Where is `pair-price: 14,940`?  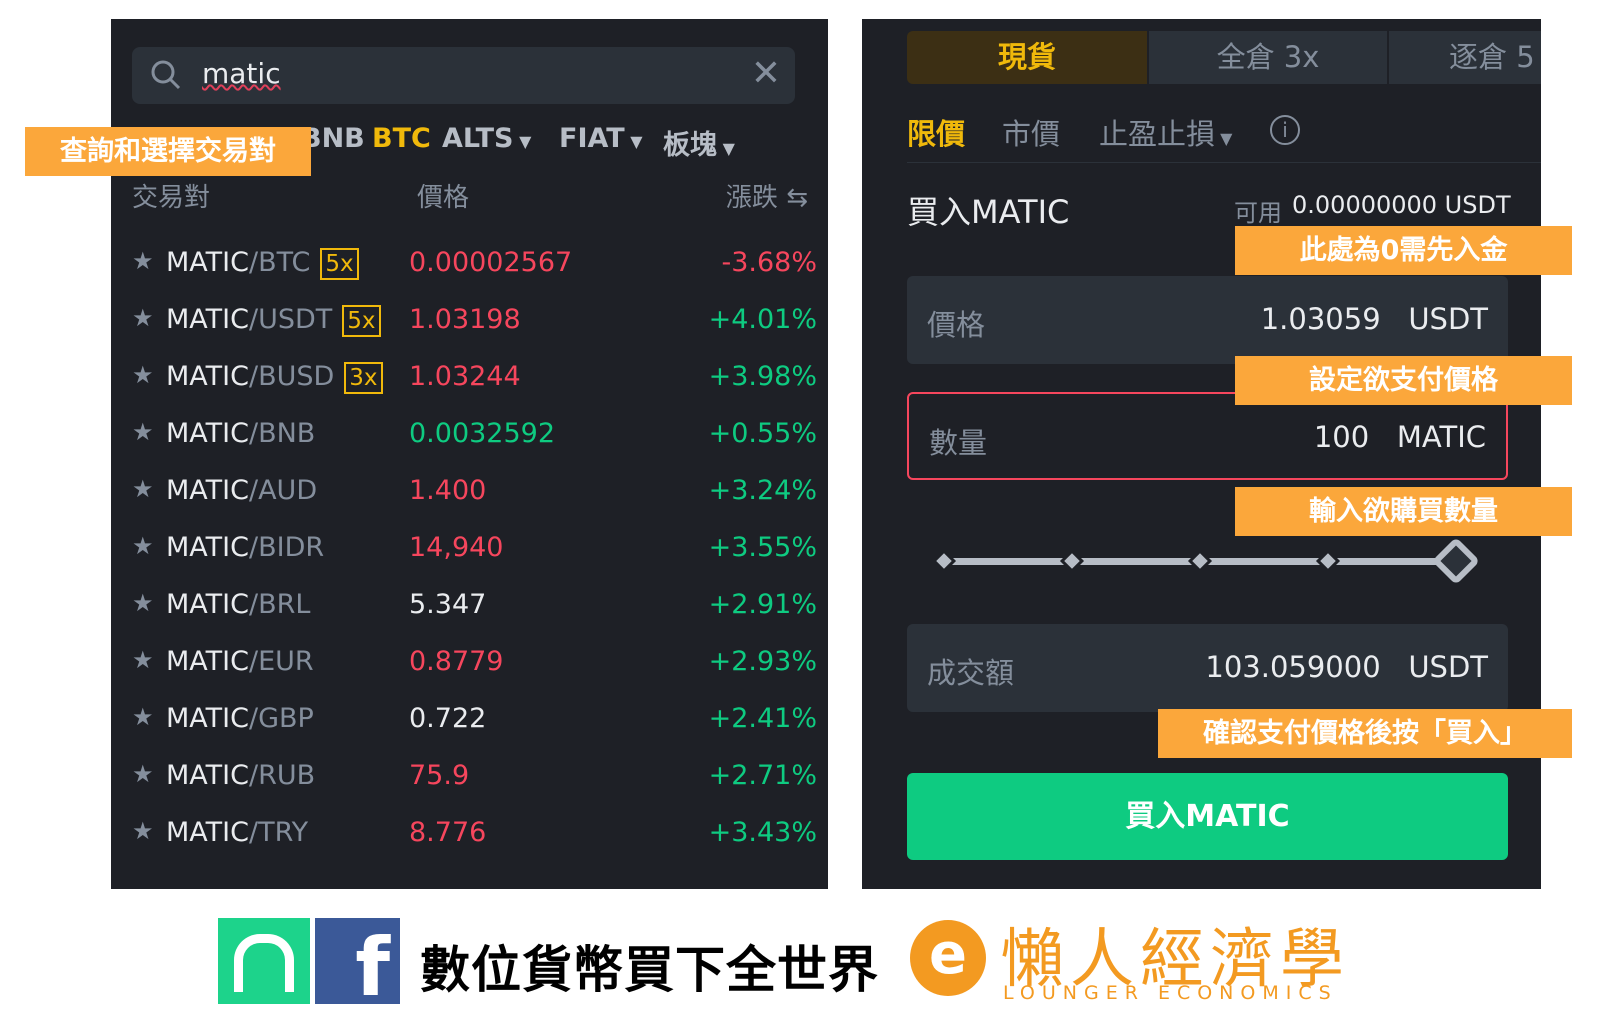 pair-price: 14,940 is located at coordinates (456, 547).